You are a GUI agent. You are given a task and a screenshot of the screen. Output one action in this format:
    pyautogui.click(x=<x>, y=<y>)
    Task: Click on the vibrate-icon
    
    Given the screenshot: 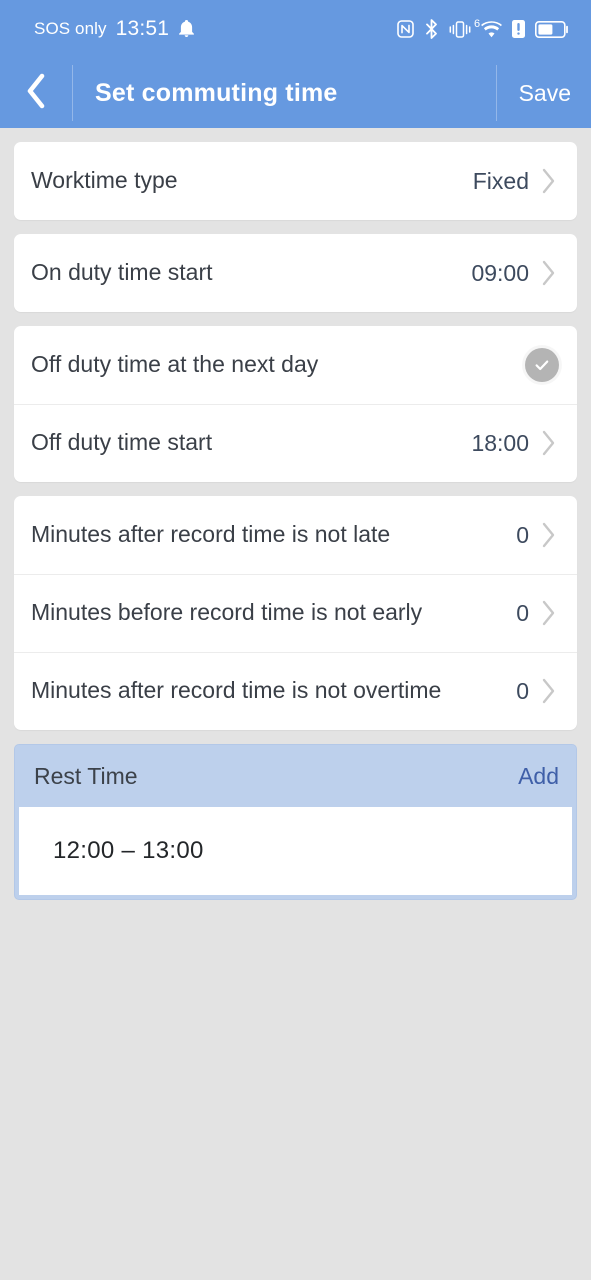 What is the action you would take?
    pyautogui.click(x=460, y=29)
    